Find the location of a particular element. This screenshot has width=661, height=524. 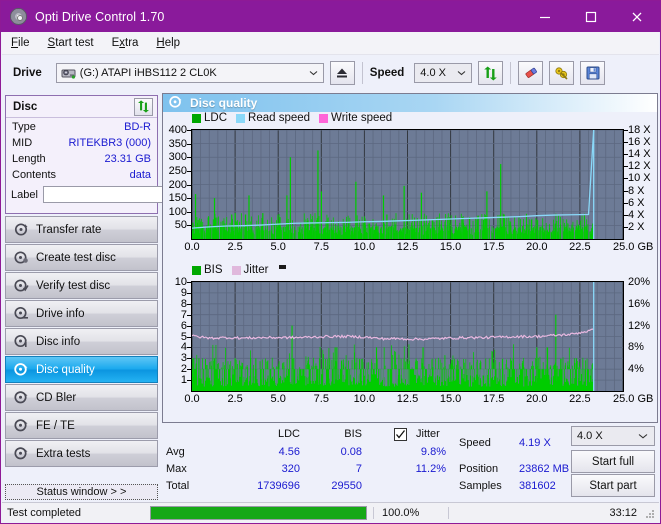

disc-row-contents-key: Contents is located at coordinates (34, 174).